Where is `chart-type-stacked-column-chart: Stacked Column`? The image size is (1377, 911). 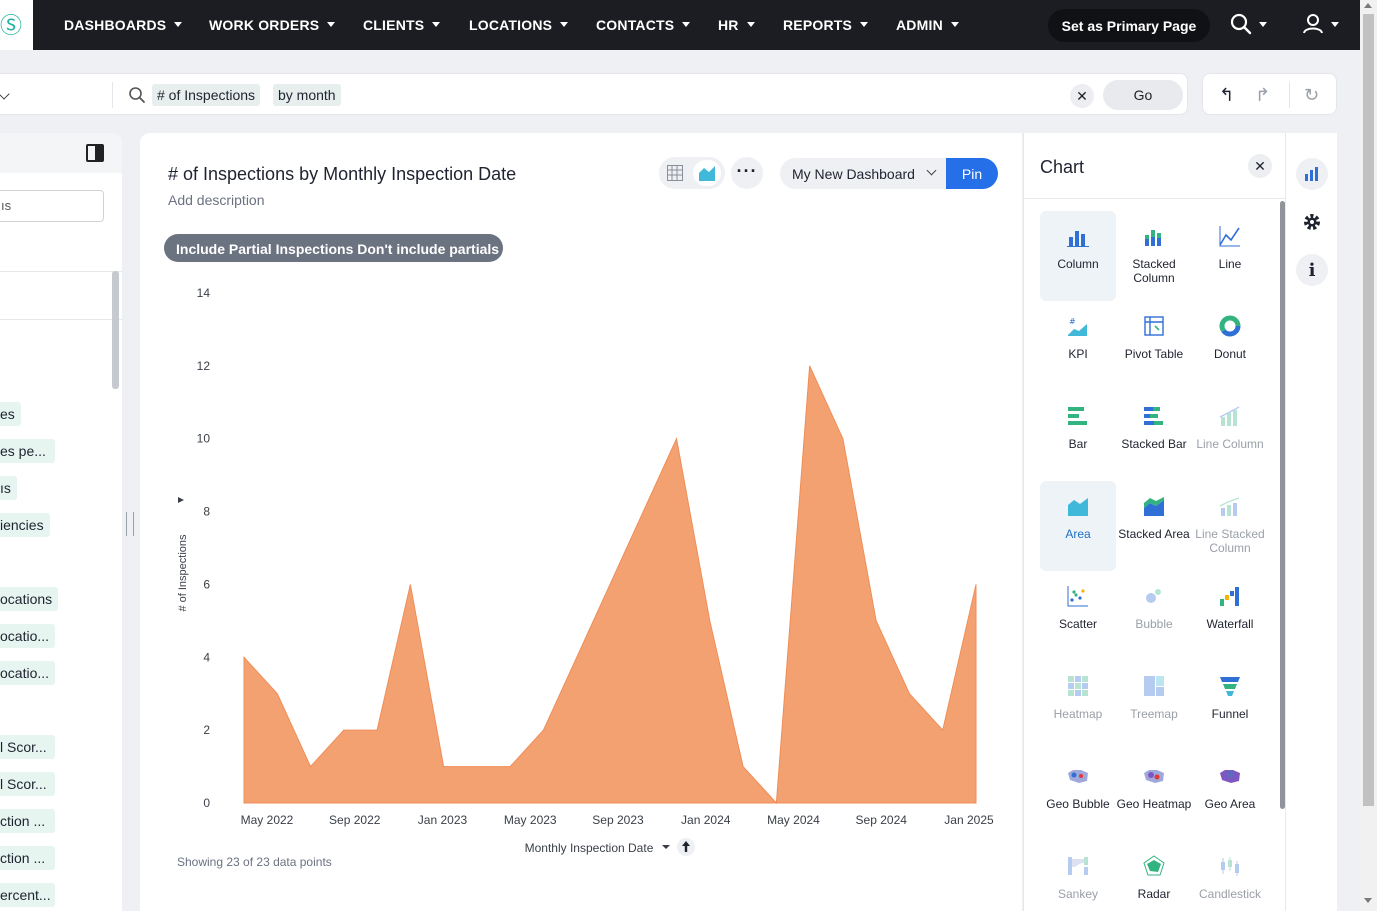 chart-type-stacked-column-chart: Stacked Column is located at coordinates (1154, 256).